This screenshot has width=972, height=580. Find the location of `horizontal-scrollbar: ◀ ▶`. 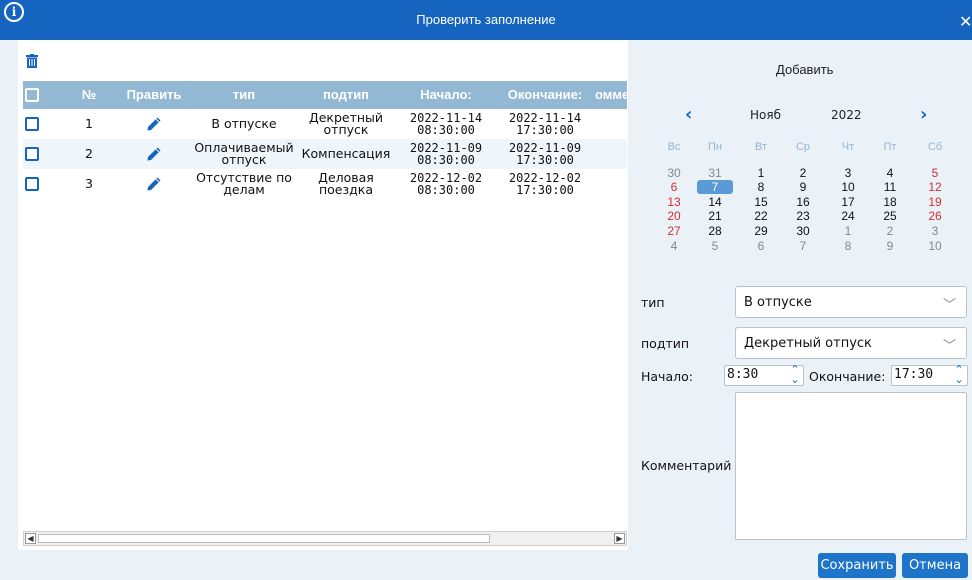

horizontal-scrollbar: ◀ ▶ is located at coordinates (325, 538).